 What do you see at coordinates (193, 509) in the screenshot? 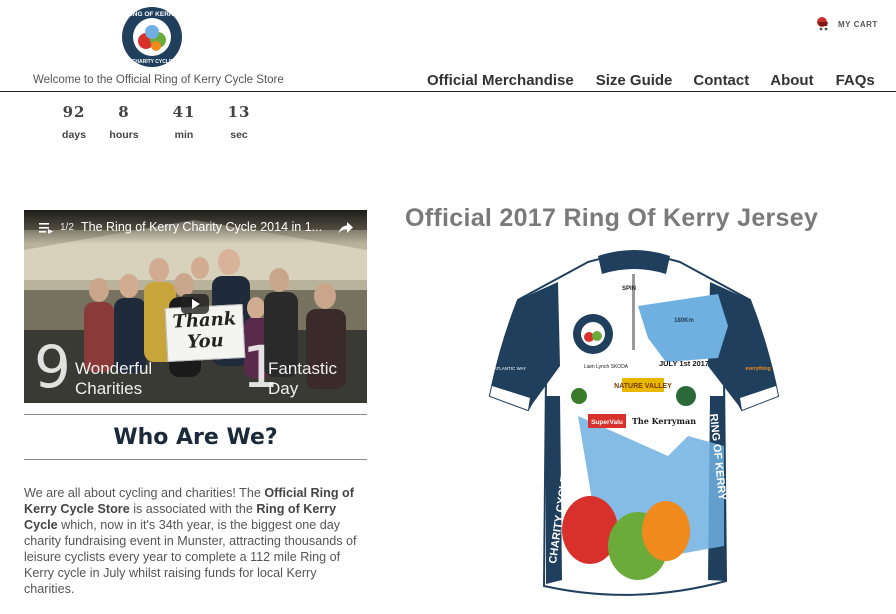
I see `about-text-2: is associated with the` at bounding box center [193, 509].